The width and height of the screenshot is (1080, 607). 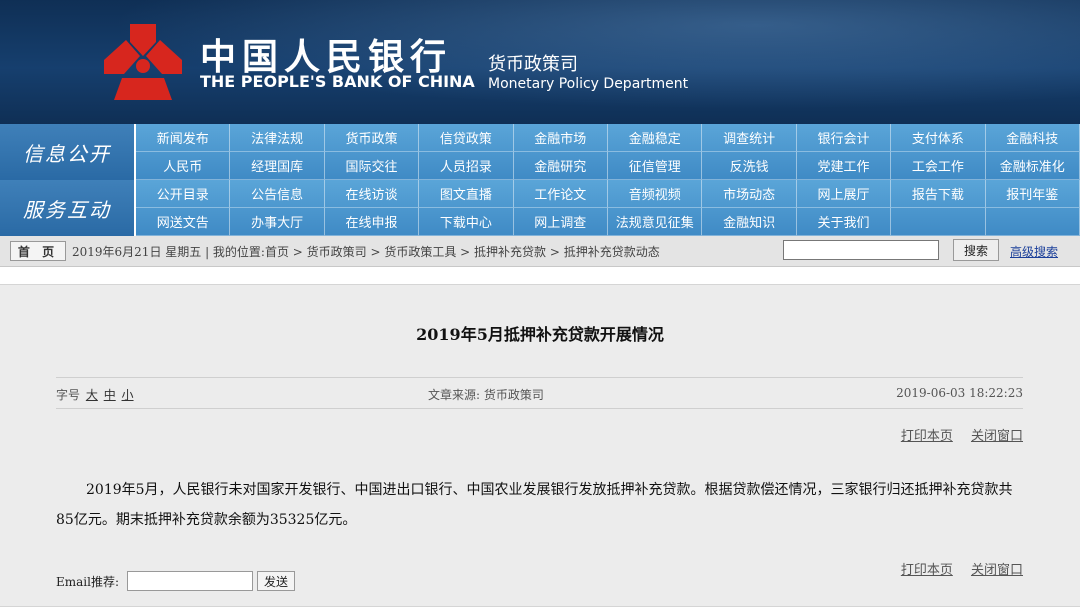 What do you see at coordinates (955, 568) in the screenshot?
I see `article-actions-bottom: 打印本页 关闭窗口` at bounding box center [955, 568].